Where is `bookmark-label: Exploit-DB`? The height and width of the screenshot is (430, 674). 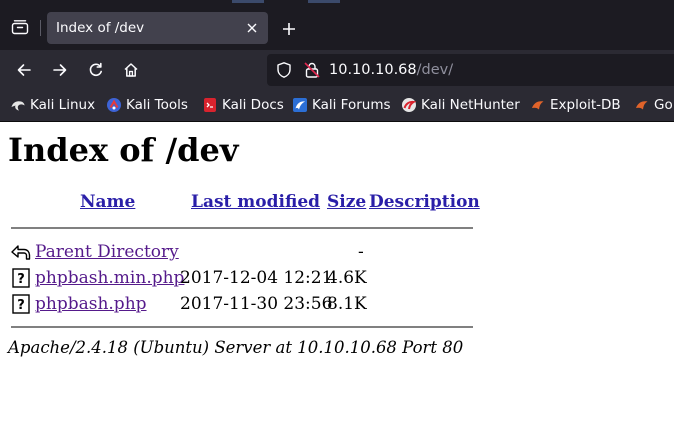
bookmark-label: Exploit-DB is located at coordinates (585, 105).